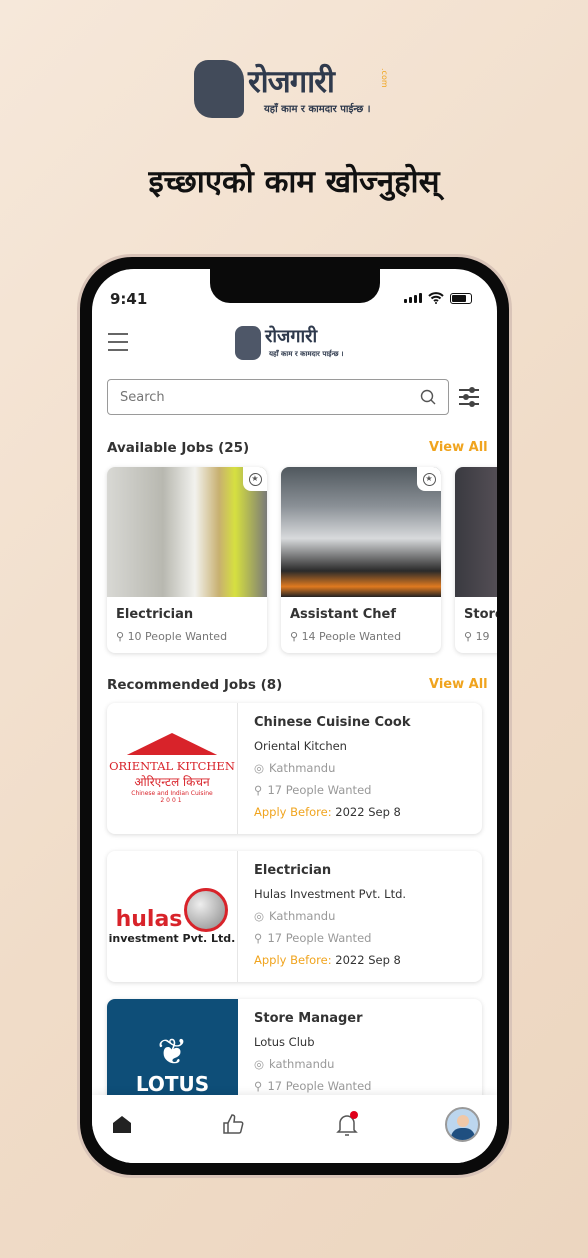 Image resolution: width=588 pixels, height=1258 pixels. What do you see at coordinates (260, 397) in the screenshot?
I see `search-input` at bounding box center [260, 397].